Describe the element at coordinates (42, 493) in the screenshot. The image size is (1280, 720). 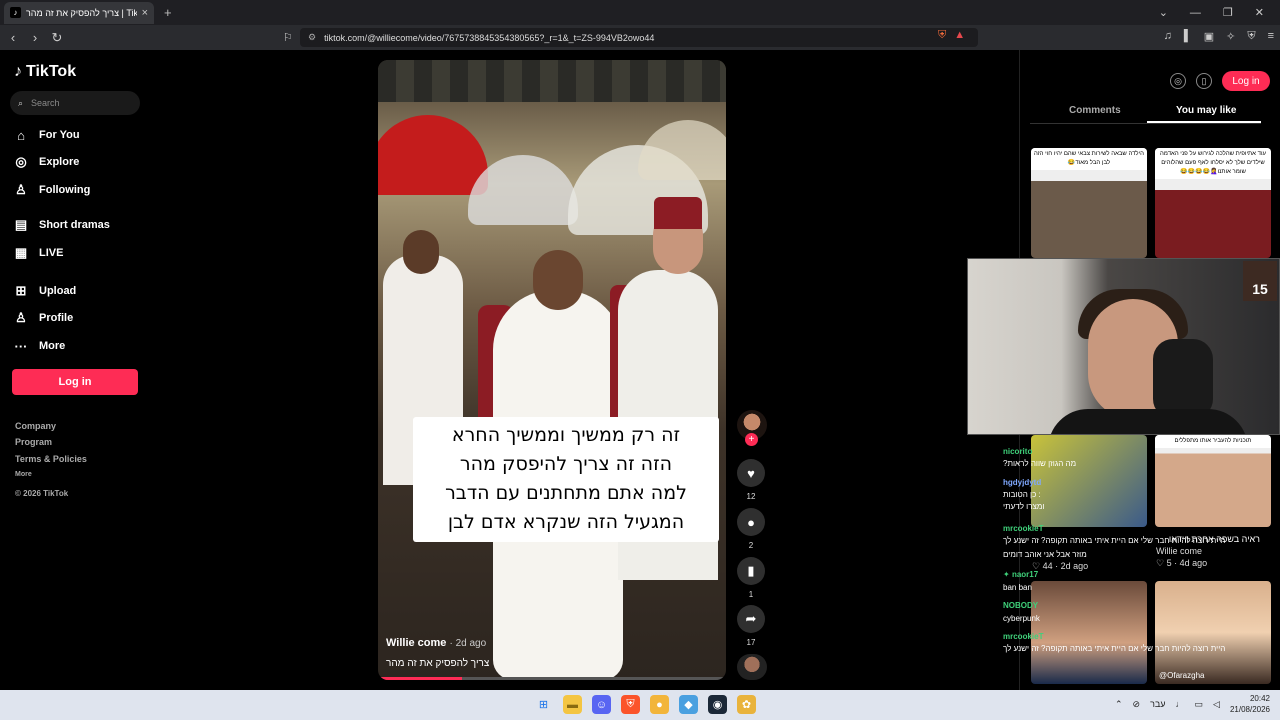
I see `copyright: © 2026 TikTok` at that location.